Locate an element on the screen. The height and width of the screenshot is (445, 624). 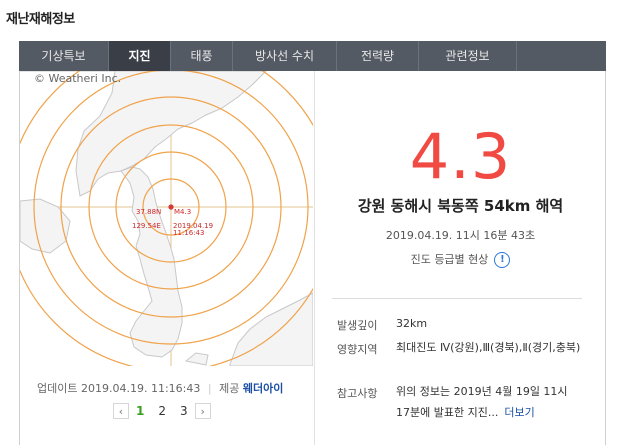
info-icon: ! is located at coordinates (502, 260).